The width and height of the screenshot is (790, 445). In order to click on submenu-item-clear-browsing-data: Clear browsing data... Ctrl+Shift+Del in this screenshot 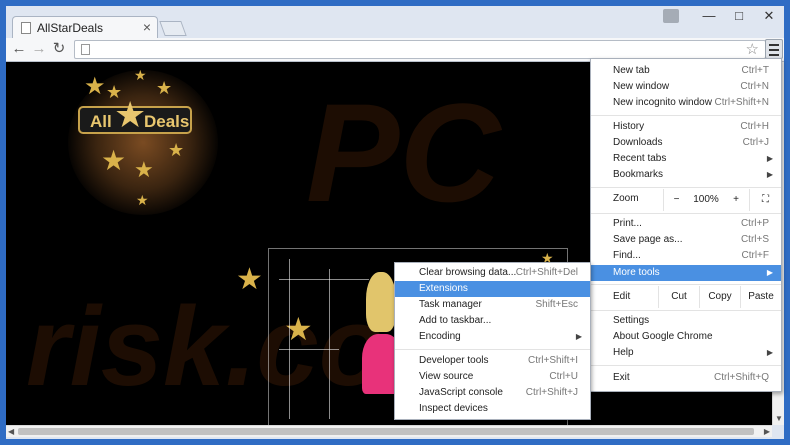, I will do `click(492, 273)`.